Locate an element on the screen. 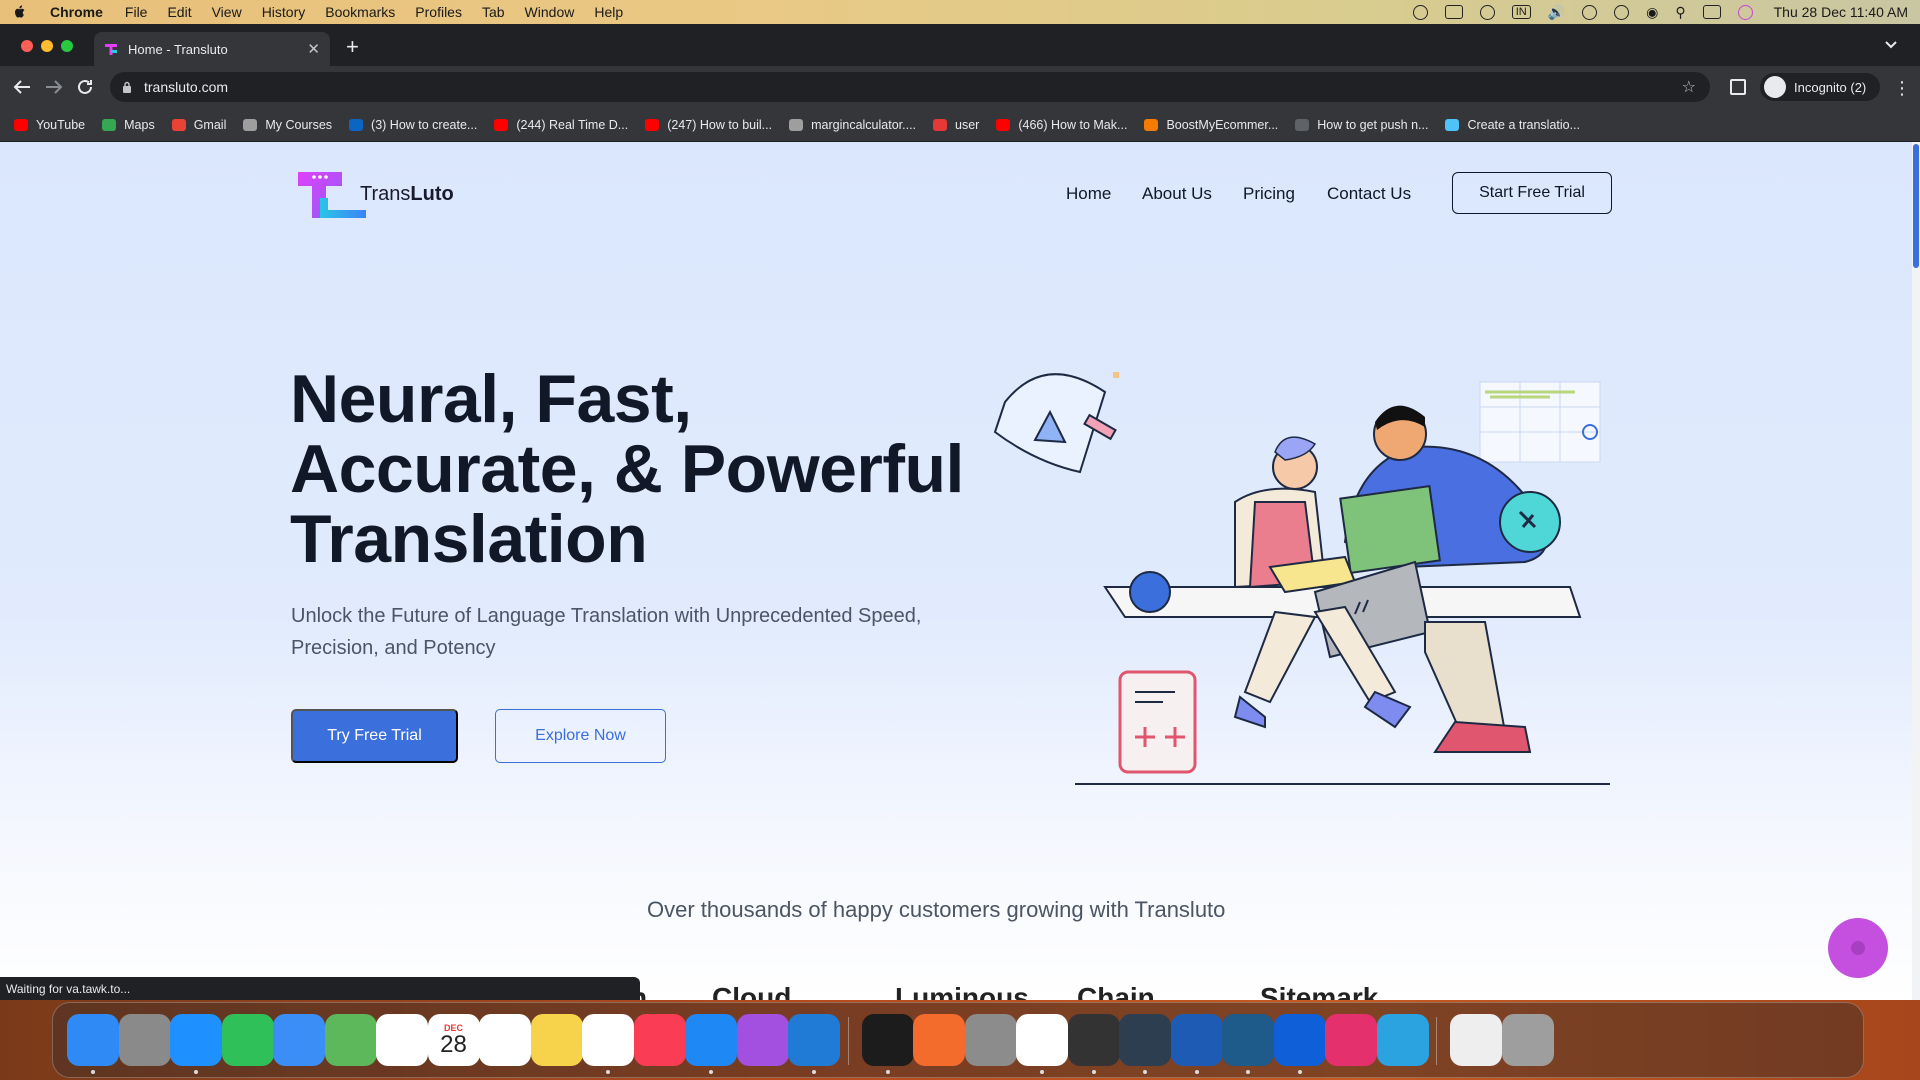  dock-icon-trash is located at coordinates (1527, 1040).